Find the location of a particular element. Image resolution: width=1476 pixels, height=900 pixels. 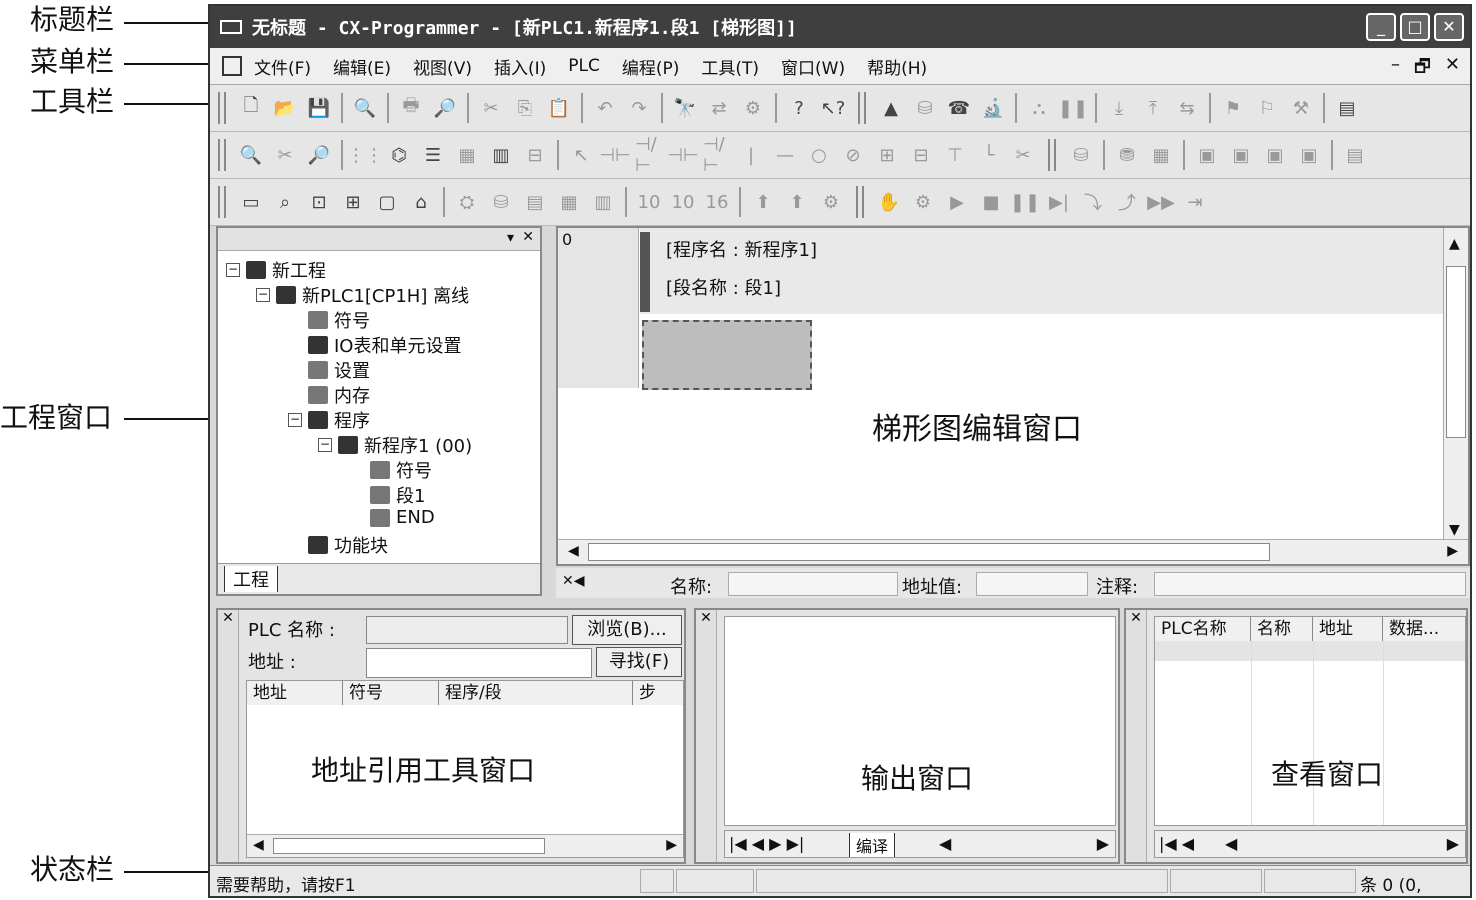

menu-plc: PLC is located at coordinates (584, 66).